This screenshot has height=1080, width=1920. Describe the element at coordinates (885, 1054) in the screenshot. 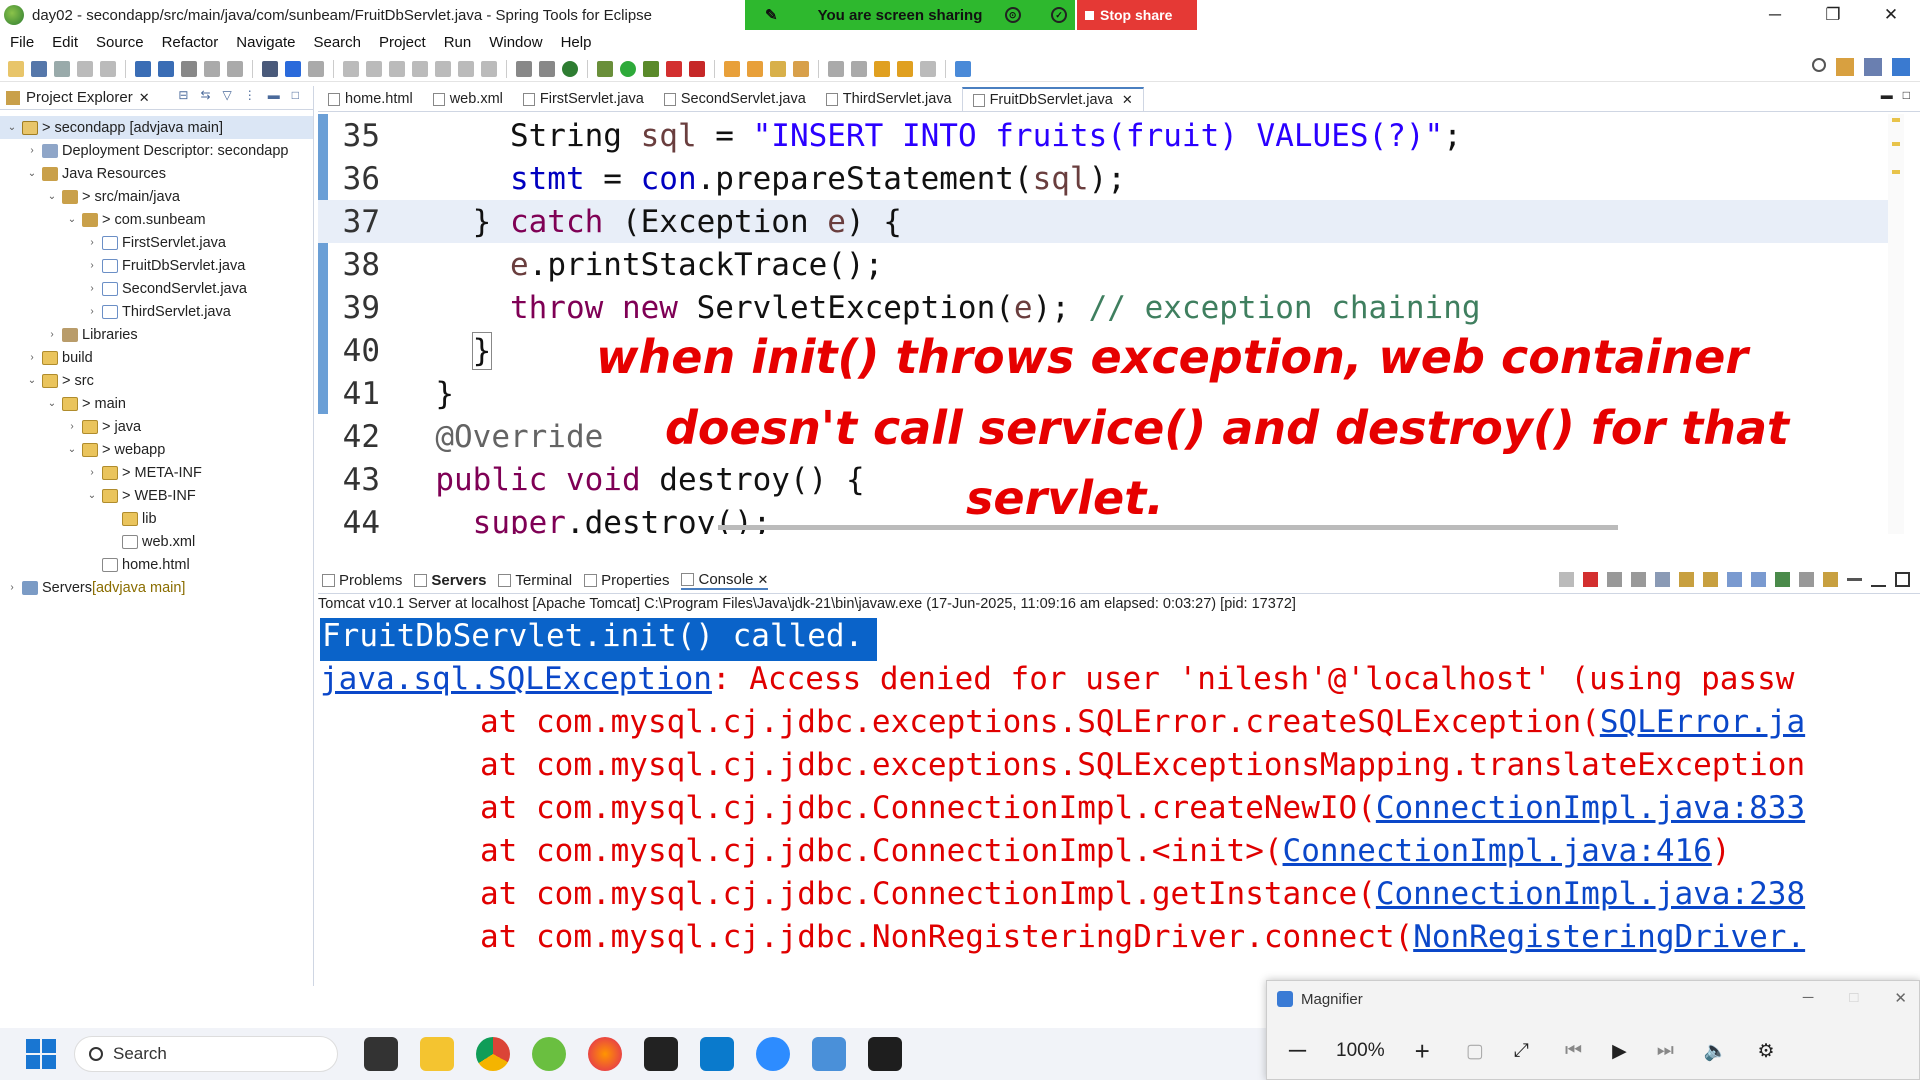

I see `terminal-app-icon` at that location.